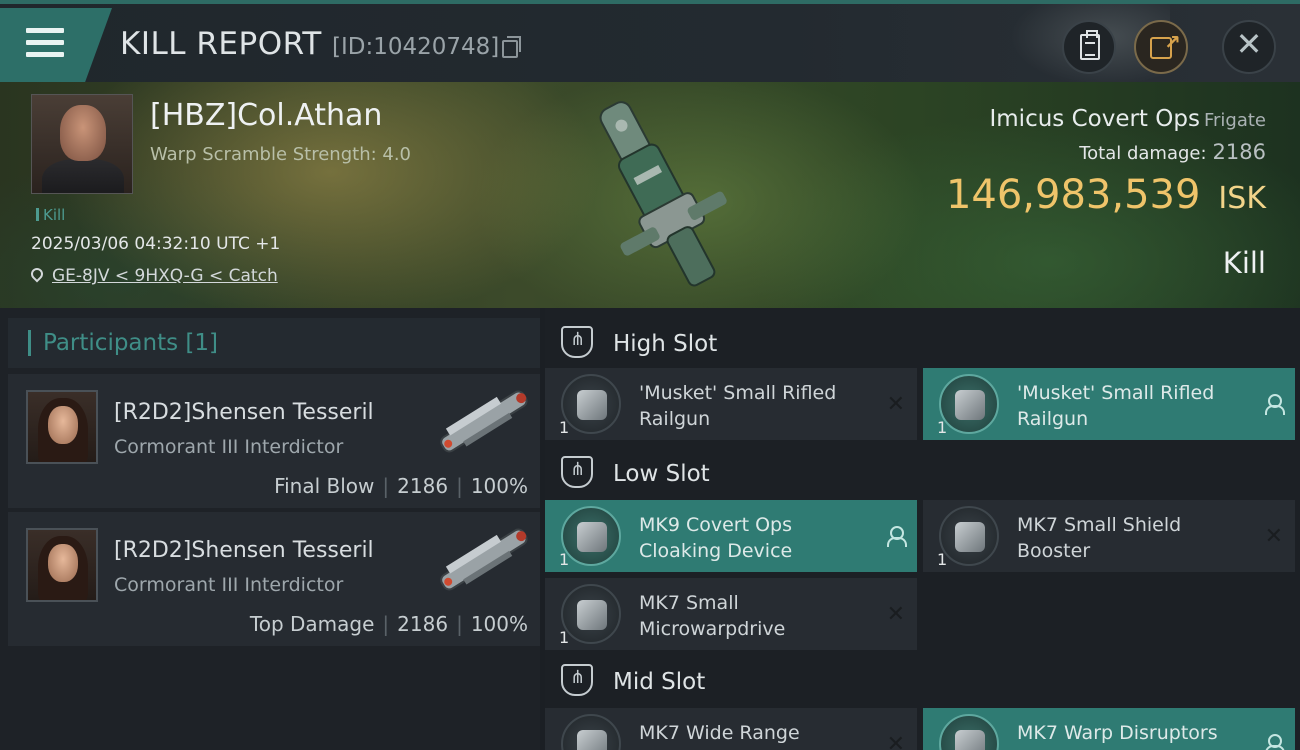 The width and height of the screenshot is (1300, 750). I want to click on low-slot-header: Low Slot, so click(922, 472).